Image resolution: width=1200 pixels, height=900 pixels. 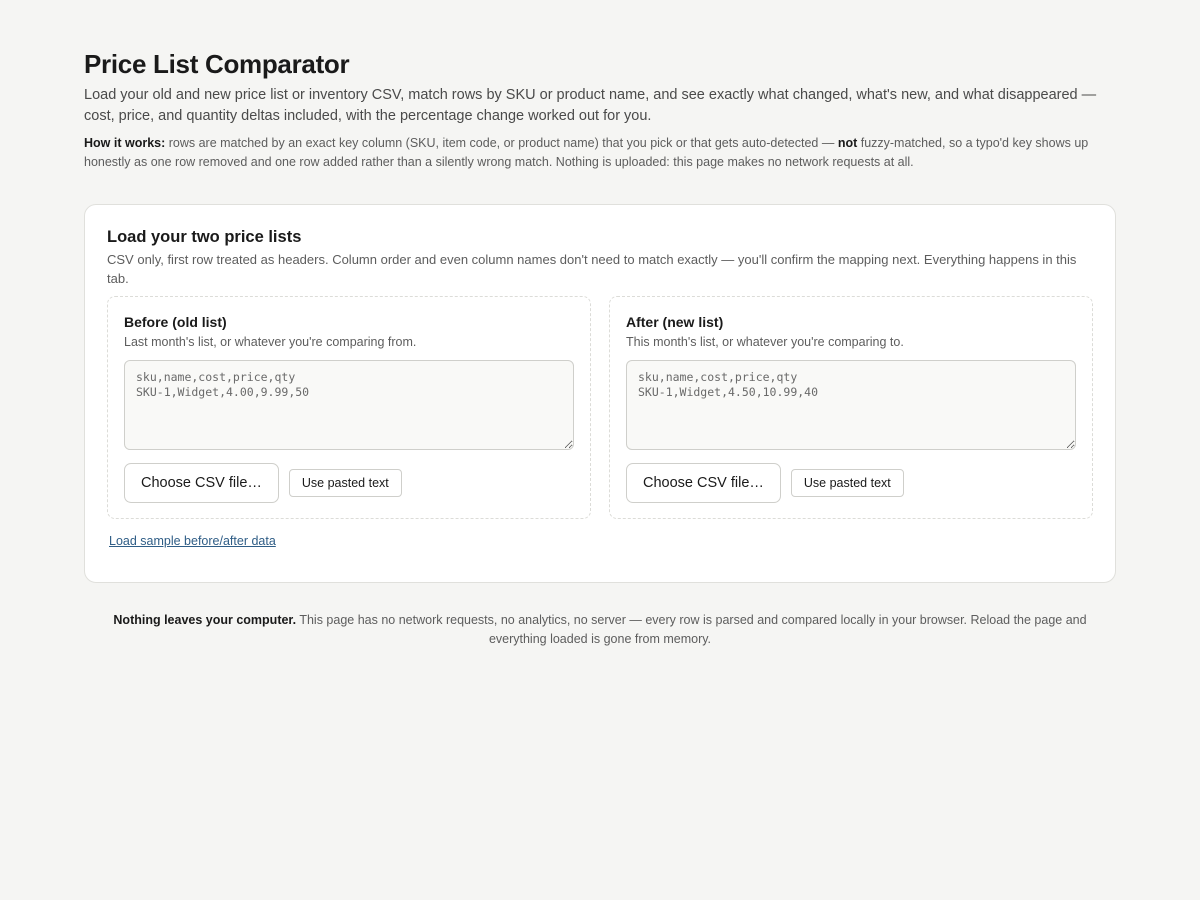 What do you see at coordinates (125, 143) in the screenshot?
I see `how-it-works-label: How it works:` at bounding box center [125, 143].